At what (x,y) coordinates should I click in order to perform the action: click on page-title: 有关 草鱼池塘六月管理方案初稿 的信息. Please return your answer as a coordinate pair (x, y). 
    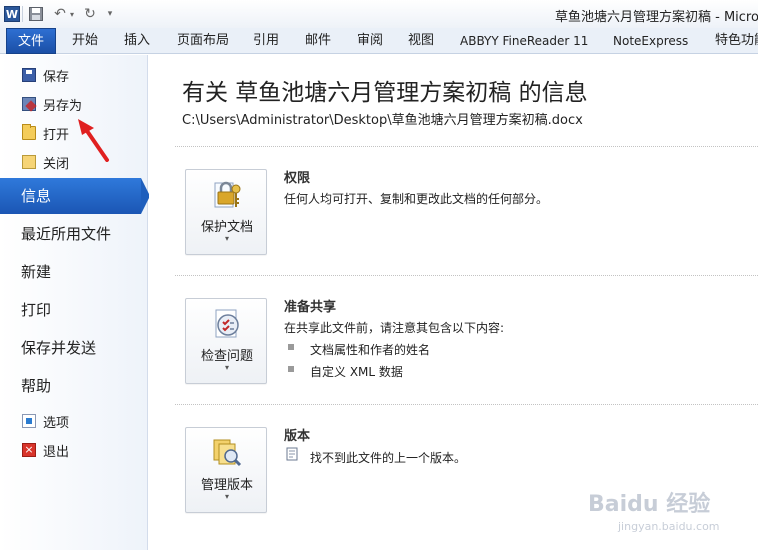
    Looking at the image, I should click on (385, 93).